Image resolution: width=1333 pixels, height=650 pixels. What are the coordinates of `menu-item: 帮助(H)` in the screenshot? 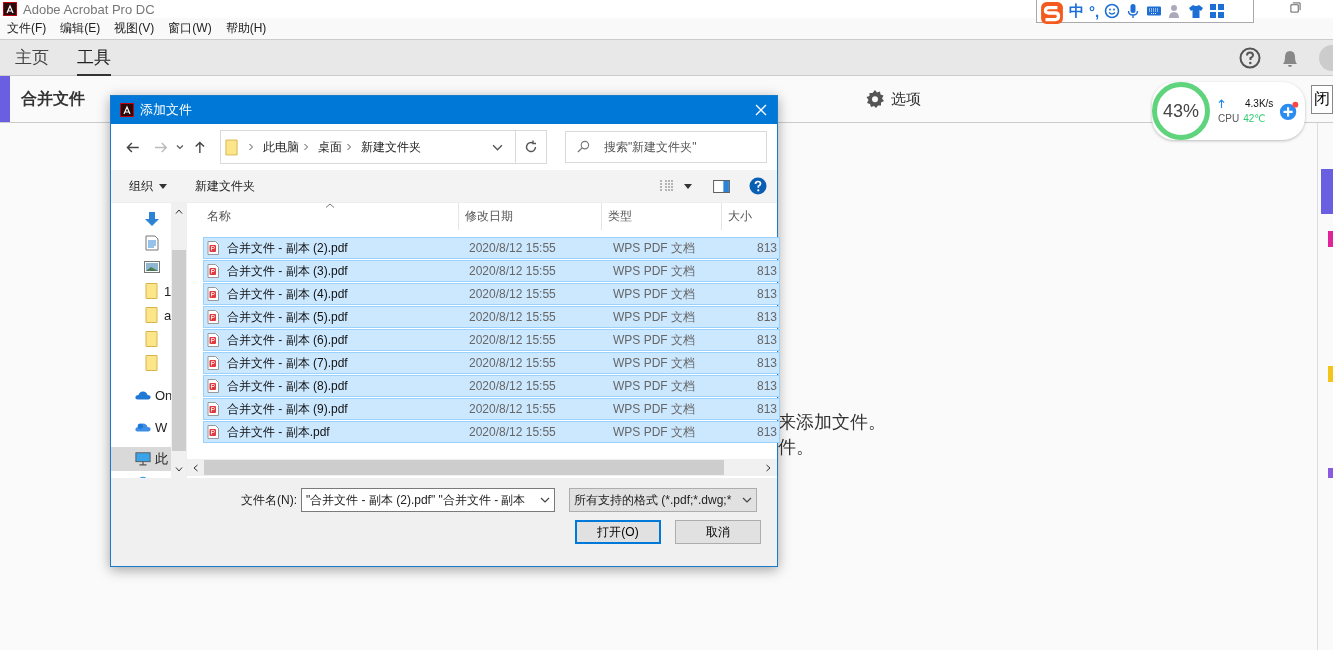 It's located at (246, 28).